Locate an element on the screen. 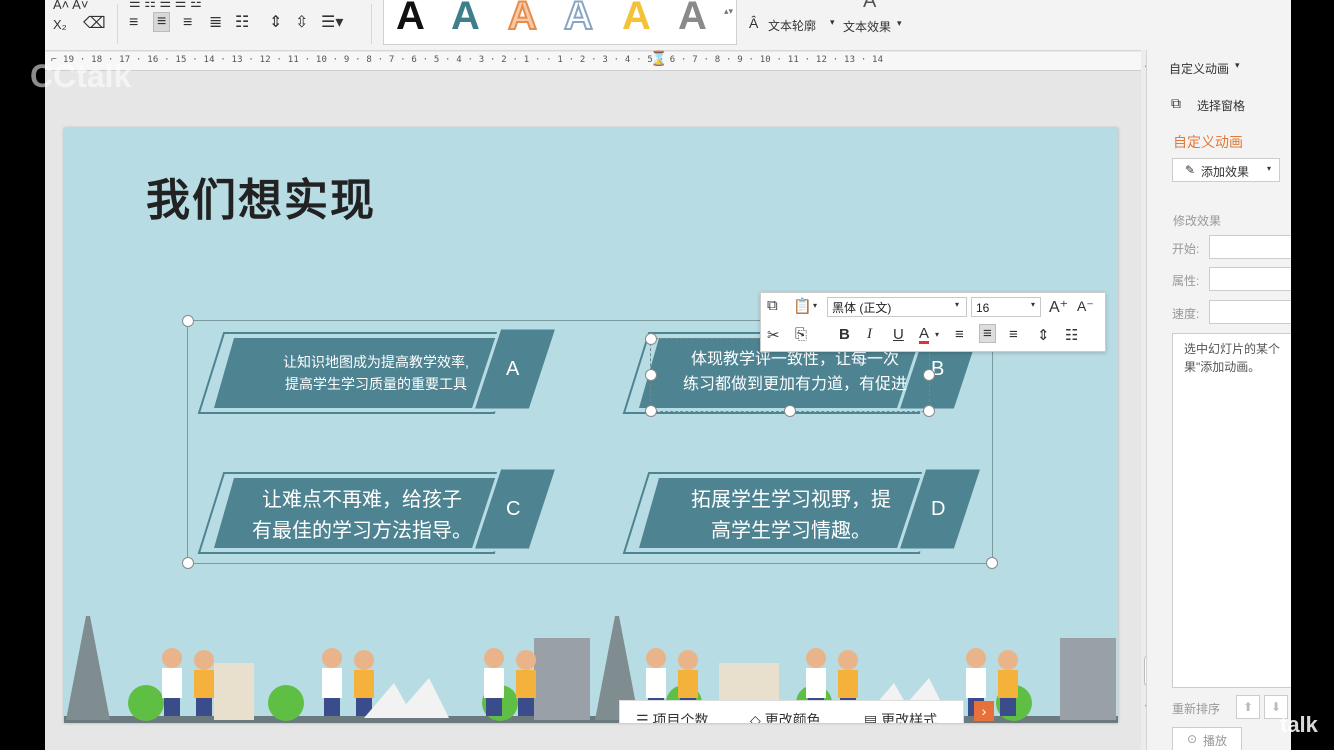 This screenshot has height=750, width=1334. cut-icon: ✂ is located at coordinates (773, 335).